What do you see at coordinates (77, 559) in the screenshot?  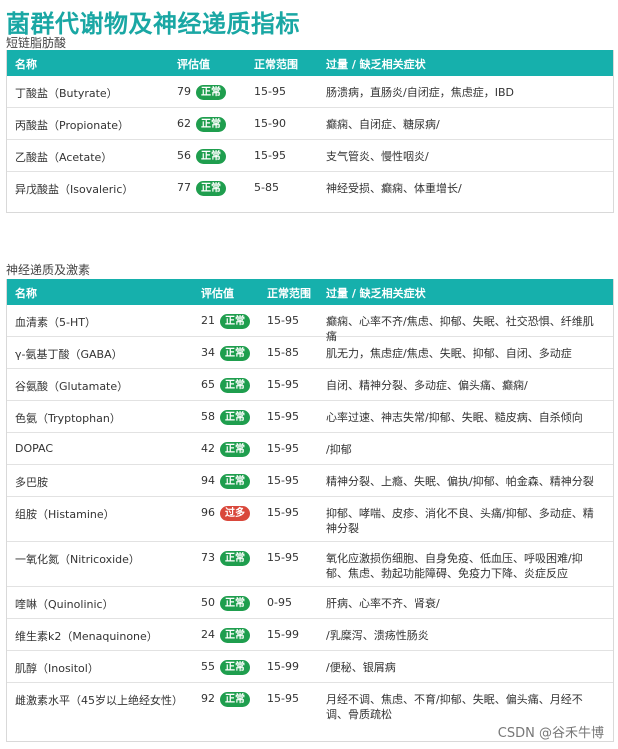 I see `row-name: 一氧化氮（Nitricoxide）` at bounding box center [77, 559].